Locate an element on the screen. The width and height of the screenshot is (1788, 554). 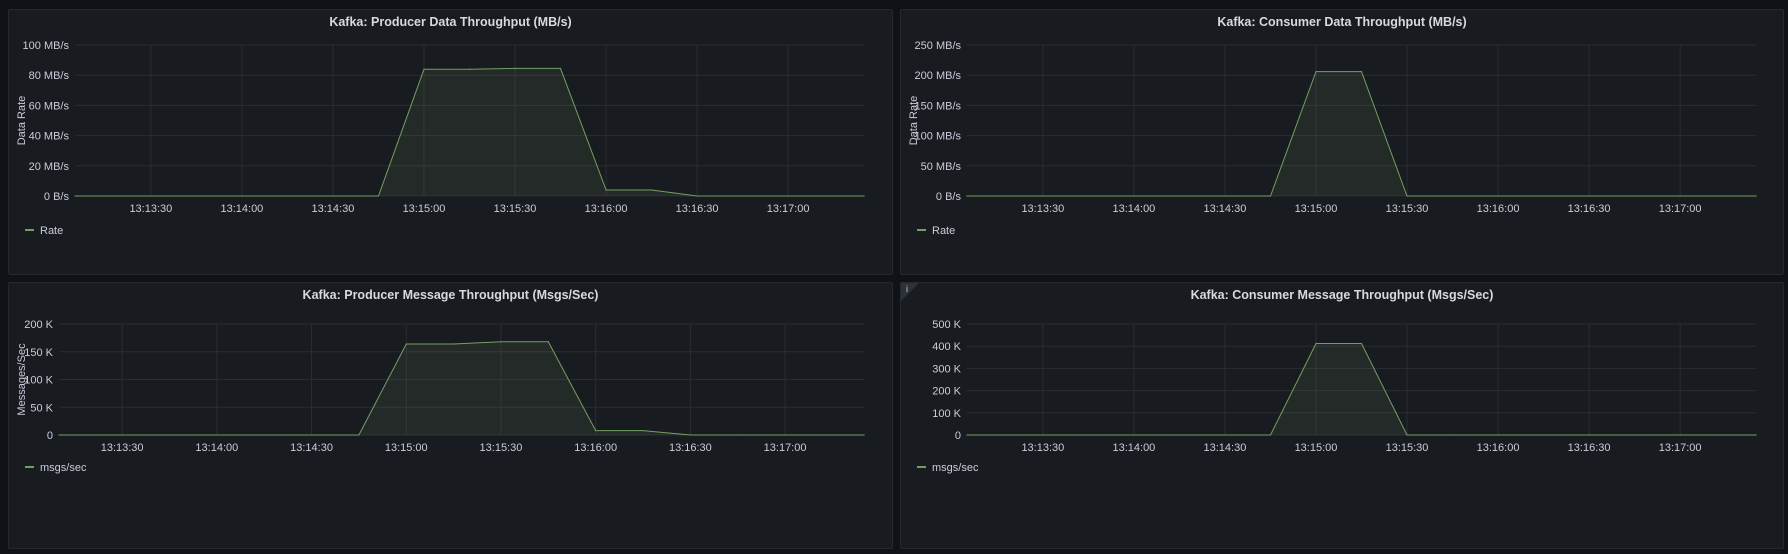
y-axis-label: Messages/Sec is located at coordinates (22, 379).